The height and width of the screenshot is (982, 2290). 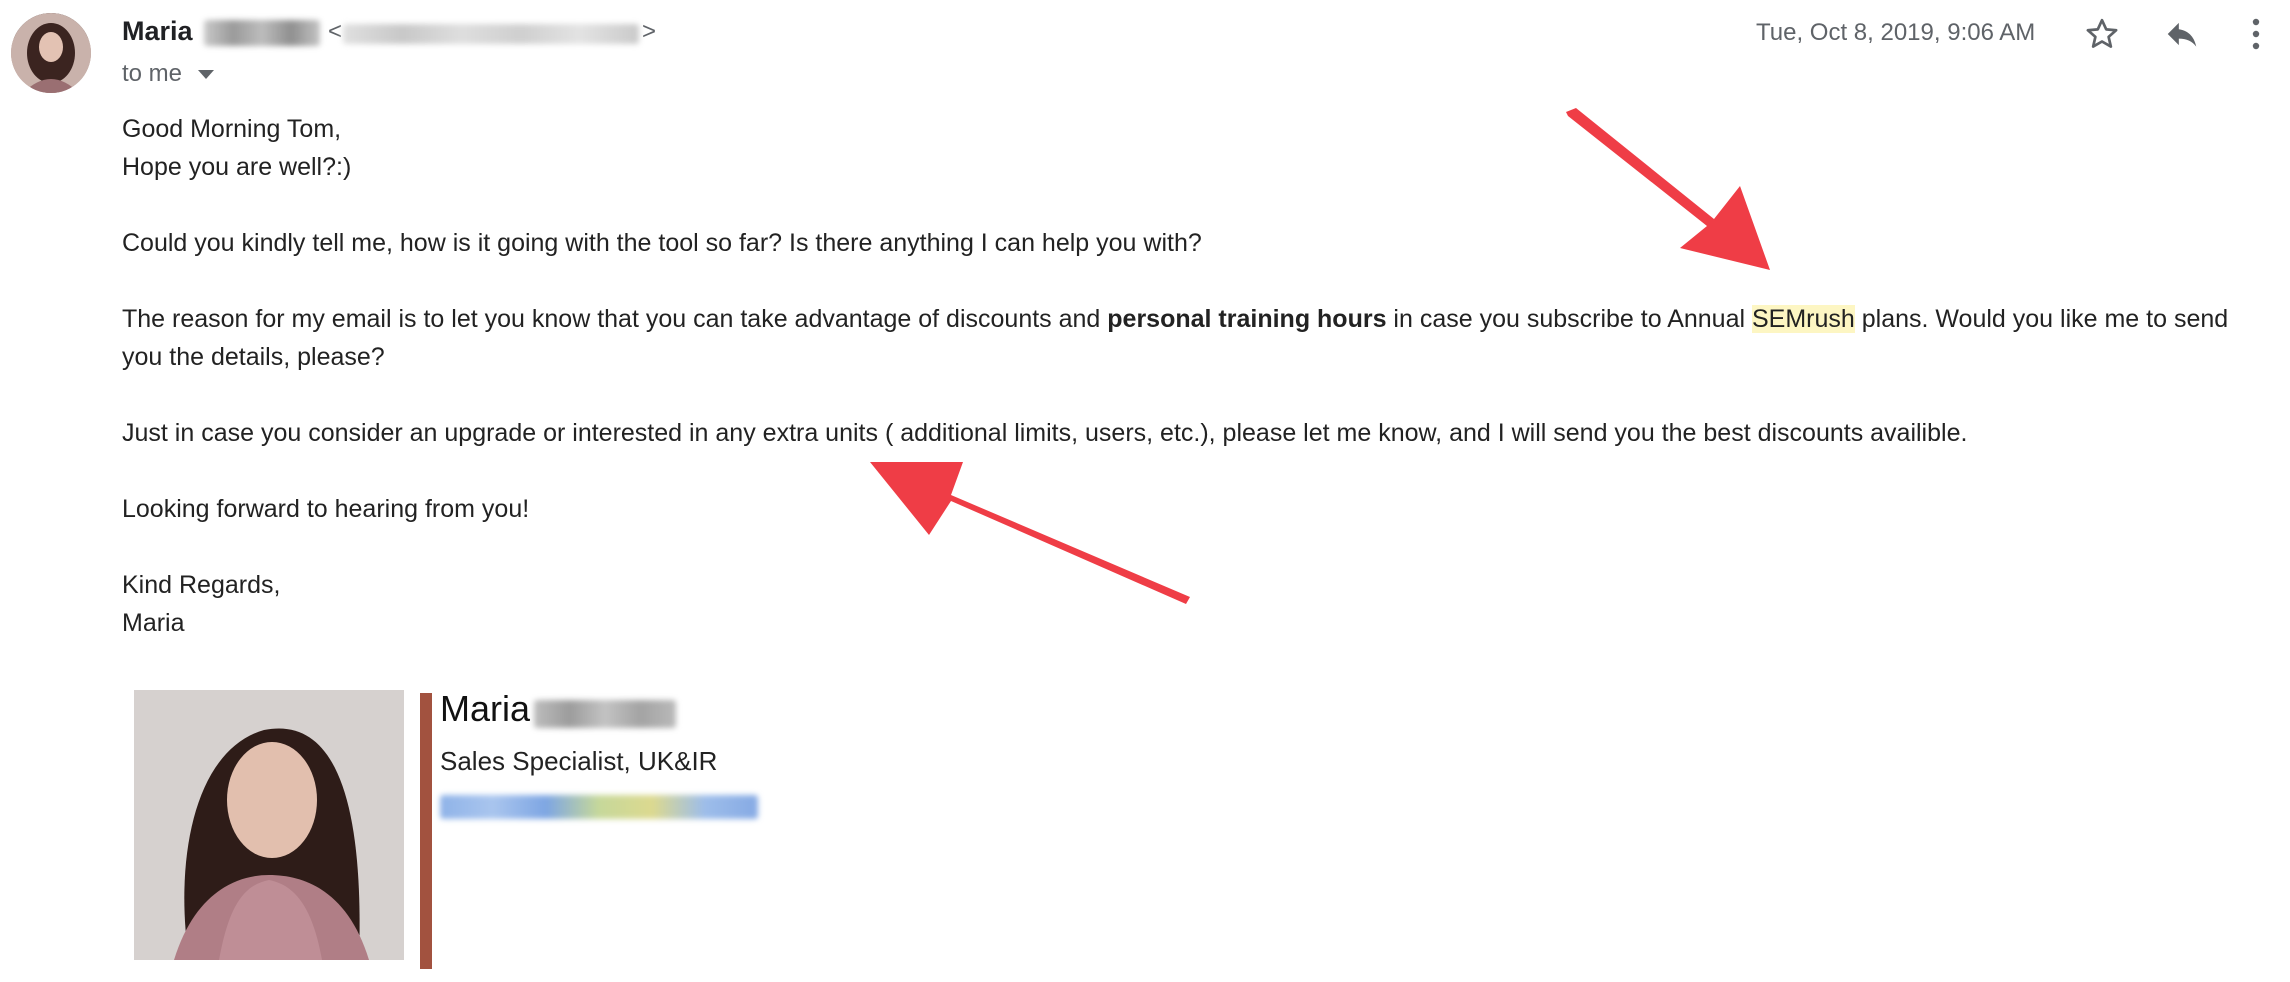 What do you see at coordinates (335, 31) in the screenshot?
I see `sender-email-open: <` at bounding box center [335, 31].